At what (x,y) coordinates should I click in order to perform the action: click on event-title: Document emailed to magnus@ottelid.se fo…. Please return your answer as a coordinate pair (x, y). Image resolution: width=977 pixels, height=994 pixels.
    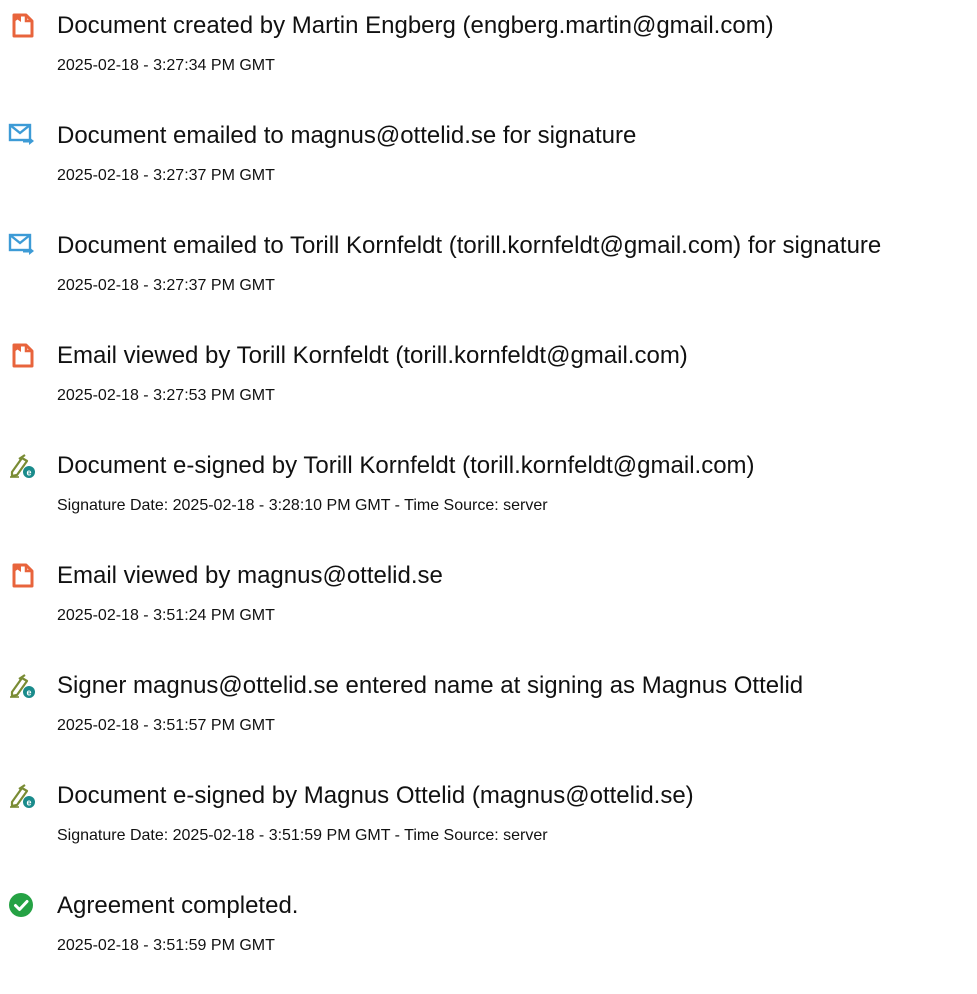
    Looking at the image, I should click on (347, 135).